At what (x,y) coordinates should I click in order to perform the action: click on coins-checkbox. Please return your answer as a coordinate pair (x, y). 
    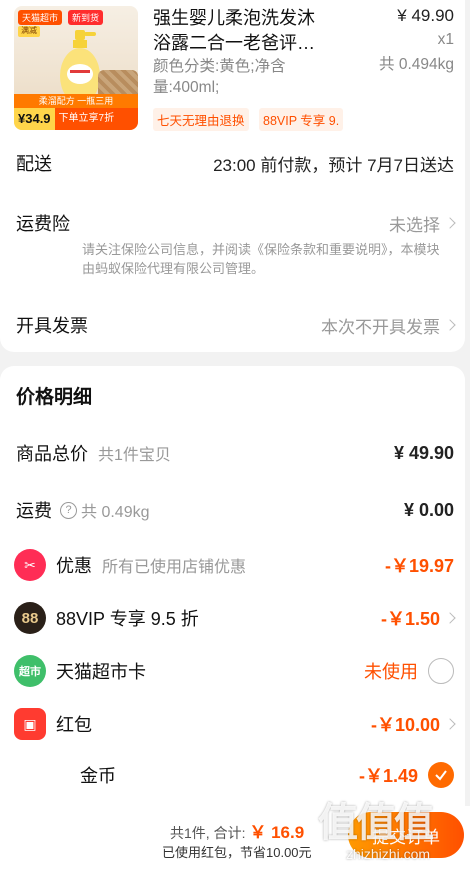
    Looking at the image, I should click on (441, 775).